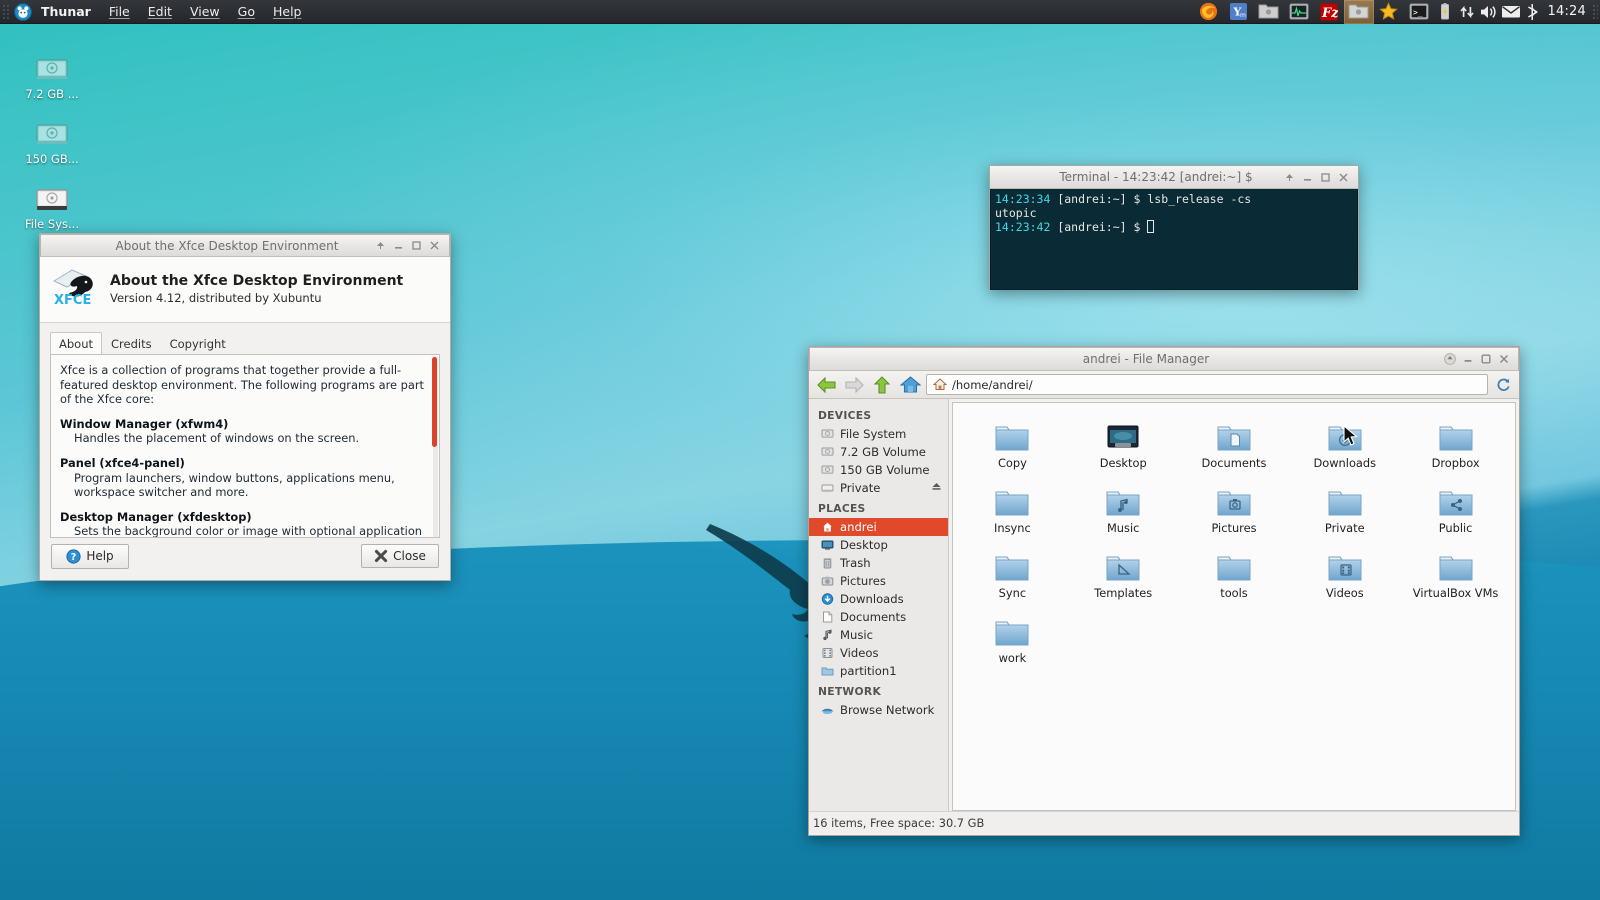 The image size is (1600, 900). I want to click on about-scrollbar-thumb, so click(434, 402).